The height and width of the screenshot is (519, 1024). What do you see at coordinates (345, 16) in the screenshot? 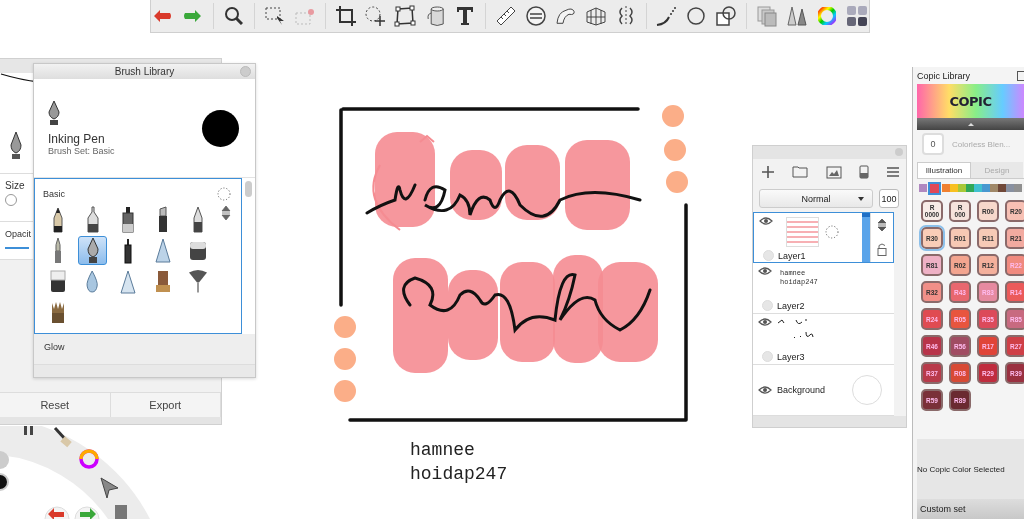
I see `crop-icon` at bounding box center [345, 16].